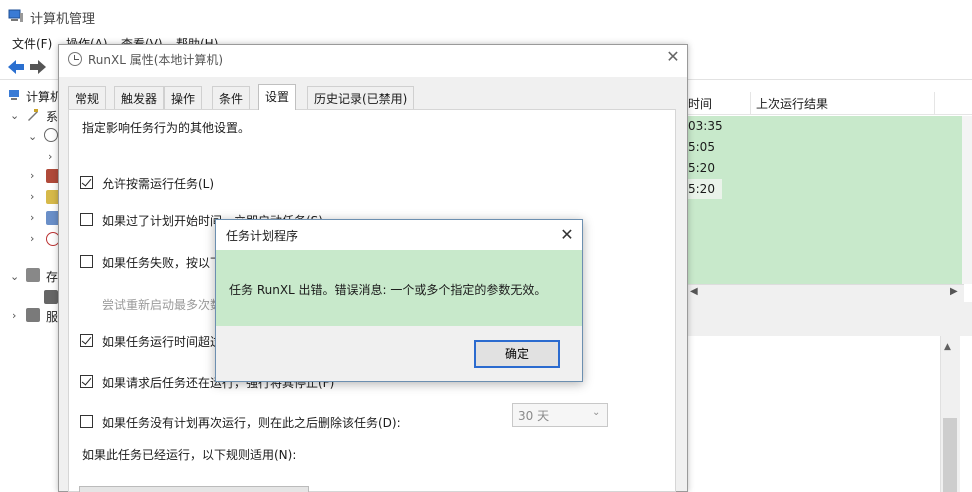 This screenshot has height=492, width=972. I want to click on clock-icon, so click(51, 135).